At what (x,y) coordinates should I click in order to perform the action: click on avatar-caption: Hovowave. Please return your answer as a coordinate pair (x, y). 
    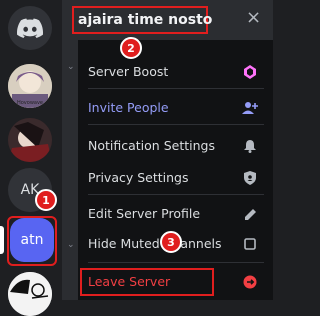
    Looking at the image, I should click on (30, 103).